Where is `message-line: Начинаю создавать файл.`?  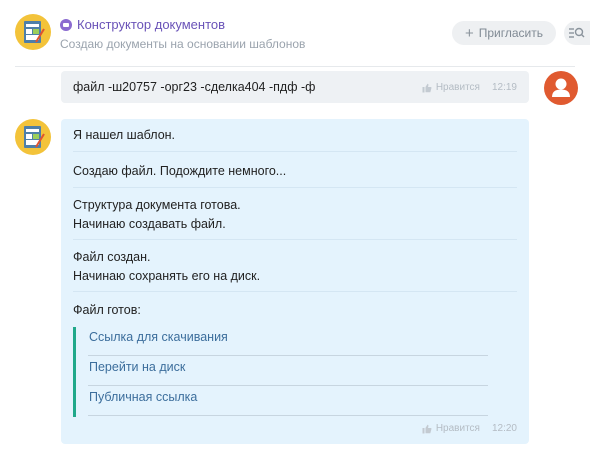
message-line: Начинаю создавать файл. is located at coordinates (149, 224).